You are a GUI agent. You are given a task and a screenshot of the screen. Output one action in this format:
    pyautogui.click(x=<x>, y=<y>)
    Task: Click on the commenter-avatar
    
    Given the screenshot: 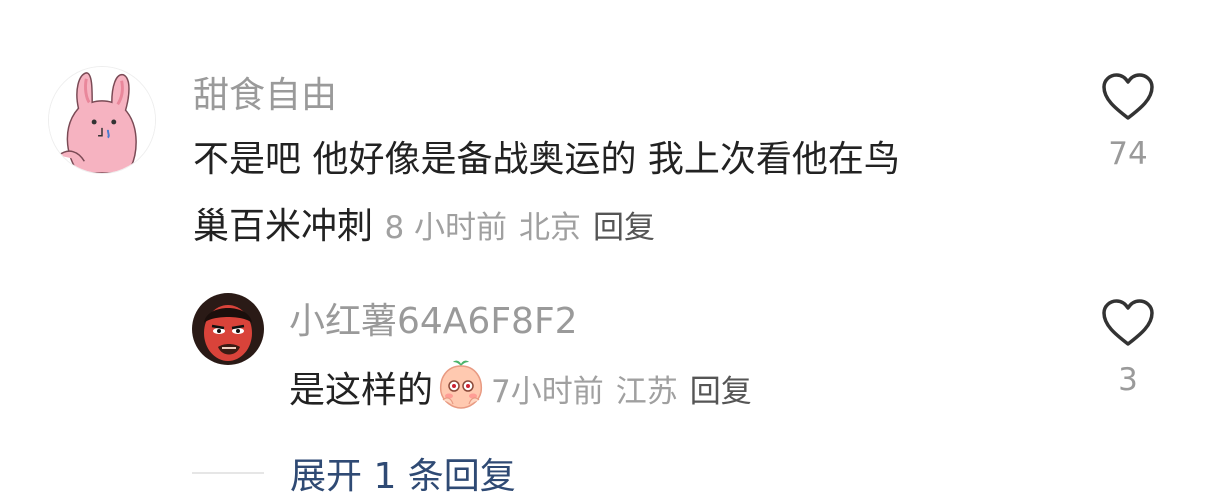 What is the action you would take?
    pyautogui.click(x=102, y=120)
    